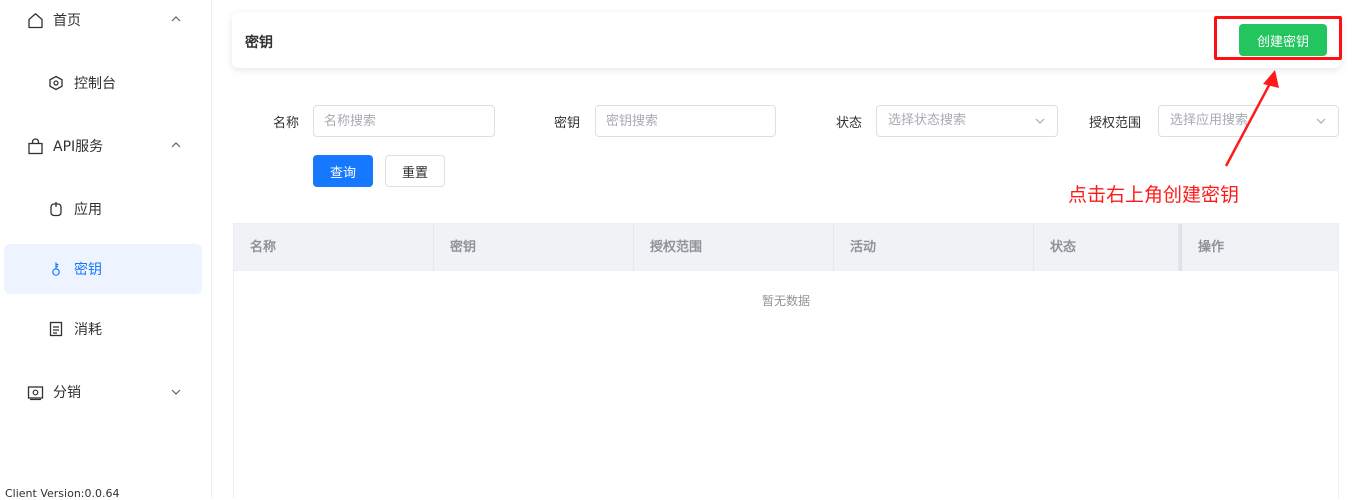 The width and height of the screenshot is (1359, 500). Describe the element at coordinates (415, 171) in the screenshot. I see `reset-button: 重置` at that location.